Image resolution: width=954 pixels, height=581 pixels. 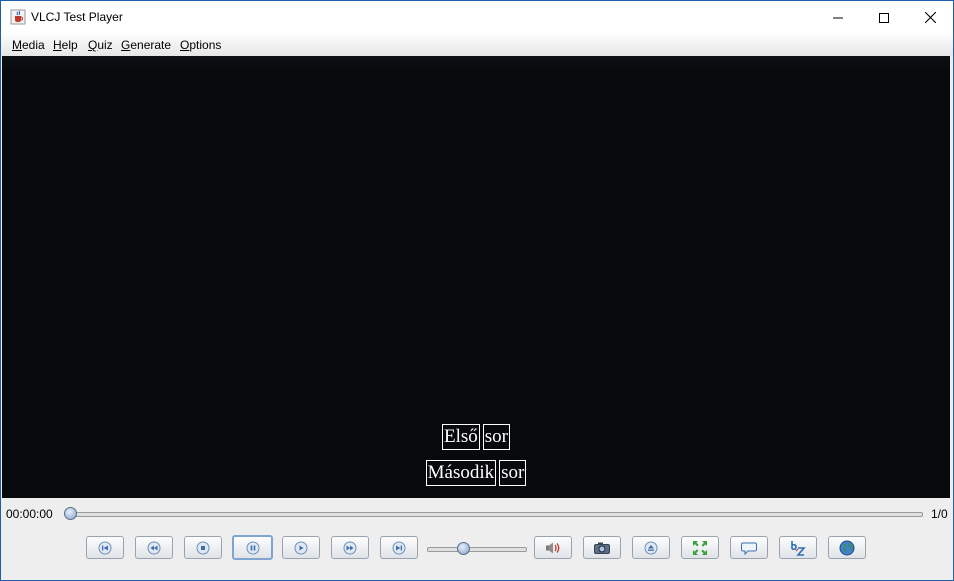 I want to click on maximize-icon, so click(x=884, y=17).